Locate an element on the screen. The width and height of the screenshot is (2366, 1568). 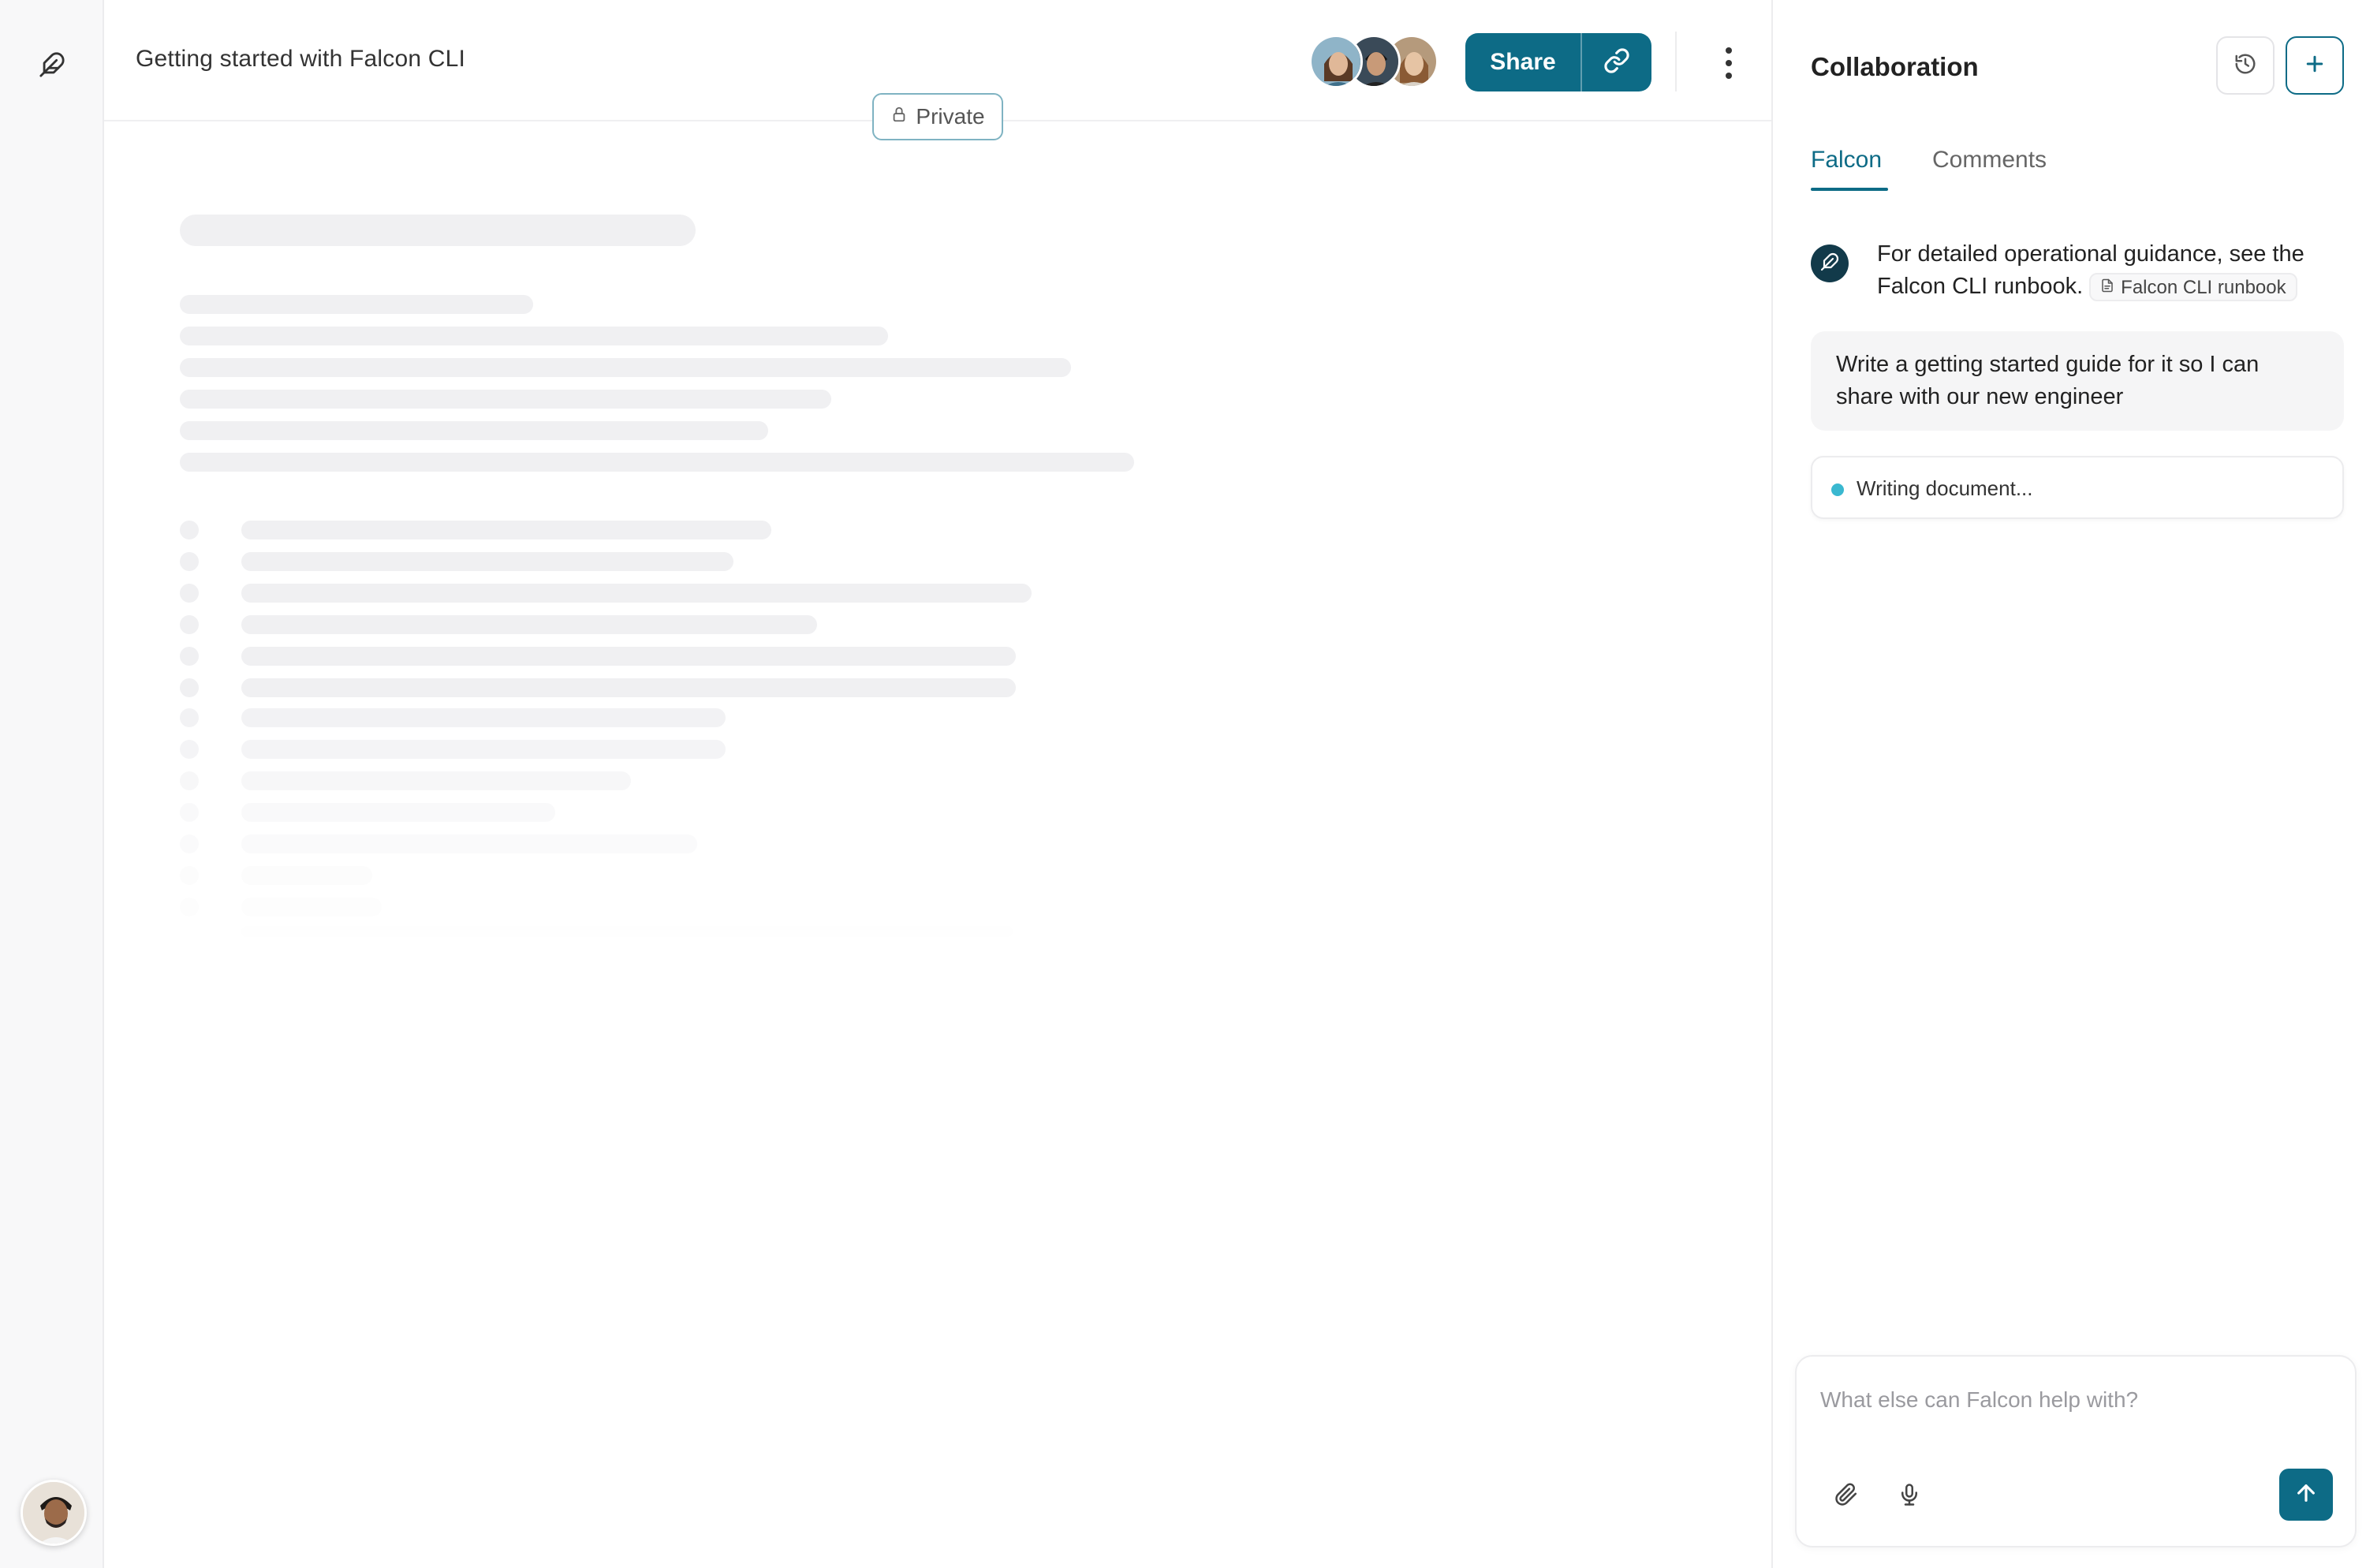
header-divider is located at coordinates (1676, 61).